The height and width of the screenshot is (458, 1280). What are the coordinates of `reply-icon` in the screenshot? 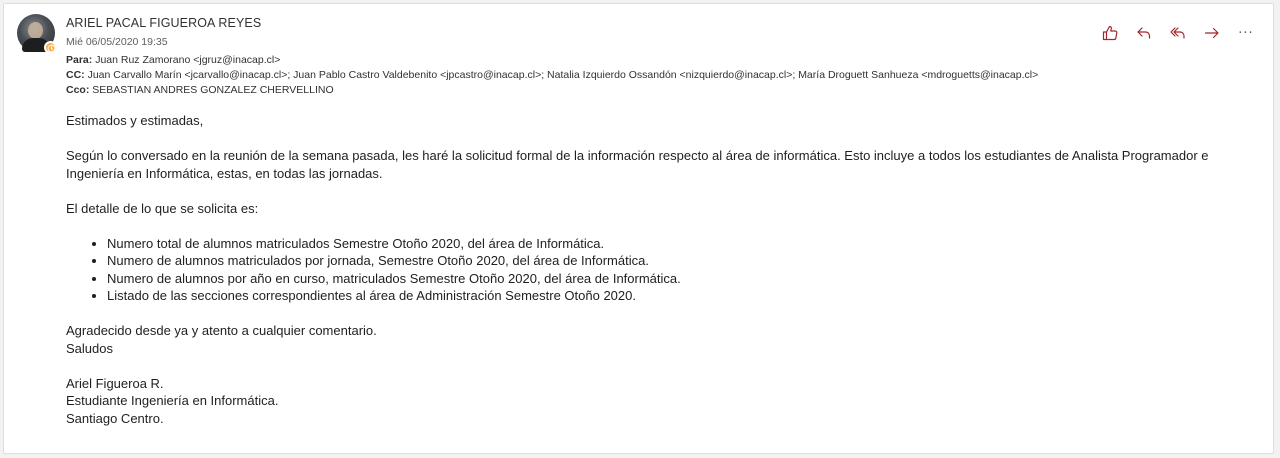 It's located at (1144, 33).